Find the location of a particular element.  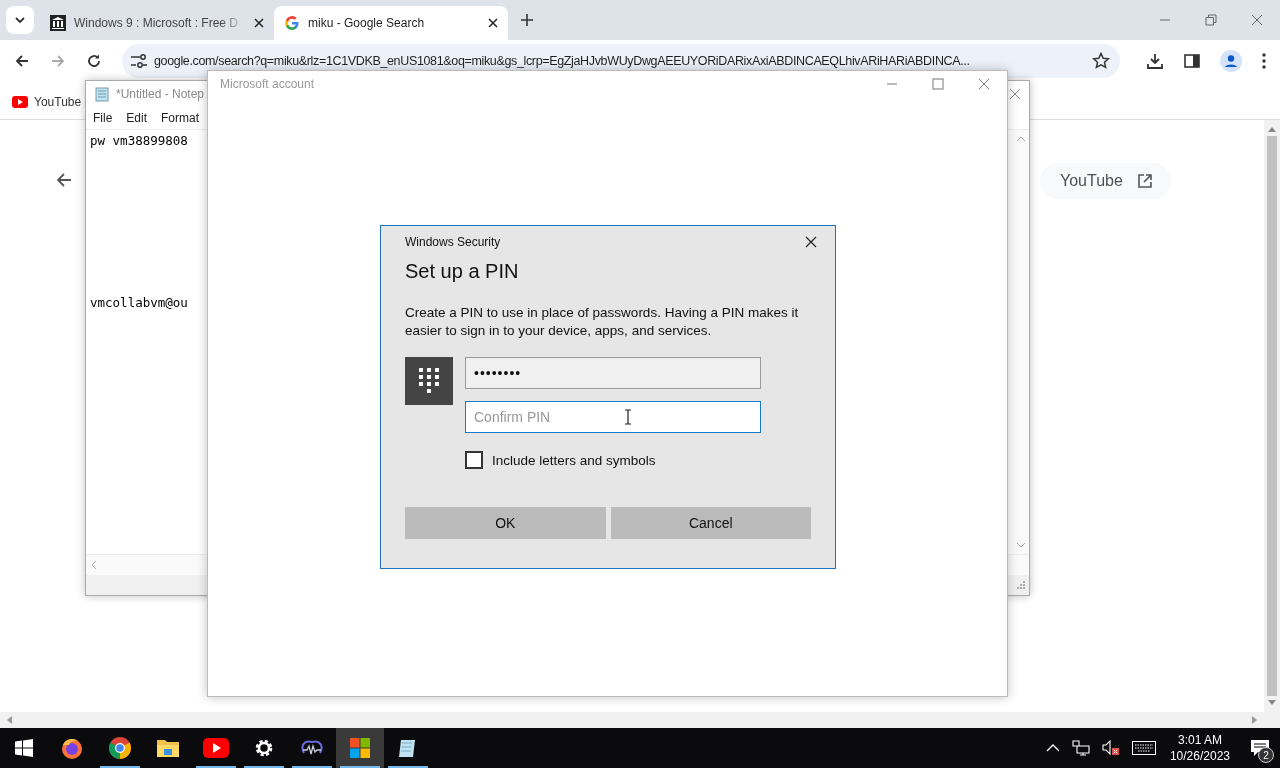

link-chip: YouTube is located at coordinates (1105, 181).